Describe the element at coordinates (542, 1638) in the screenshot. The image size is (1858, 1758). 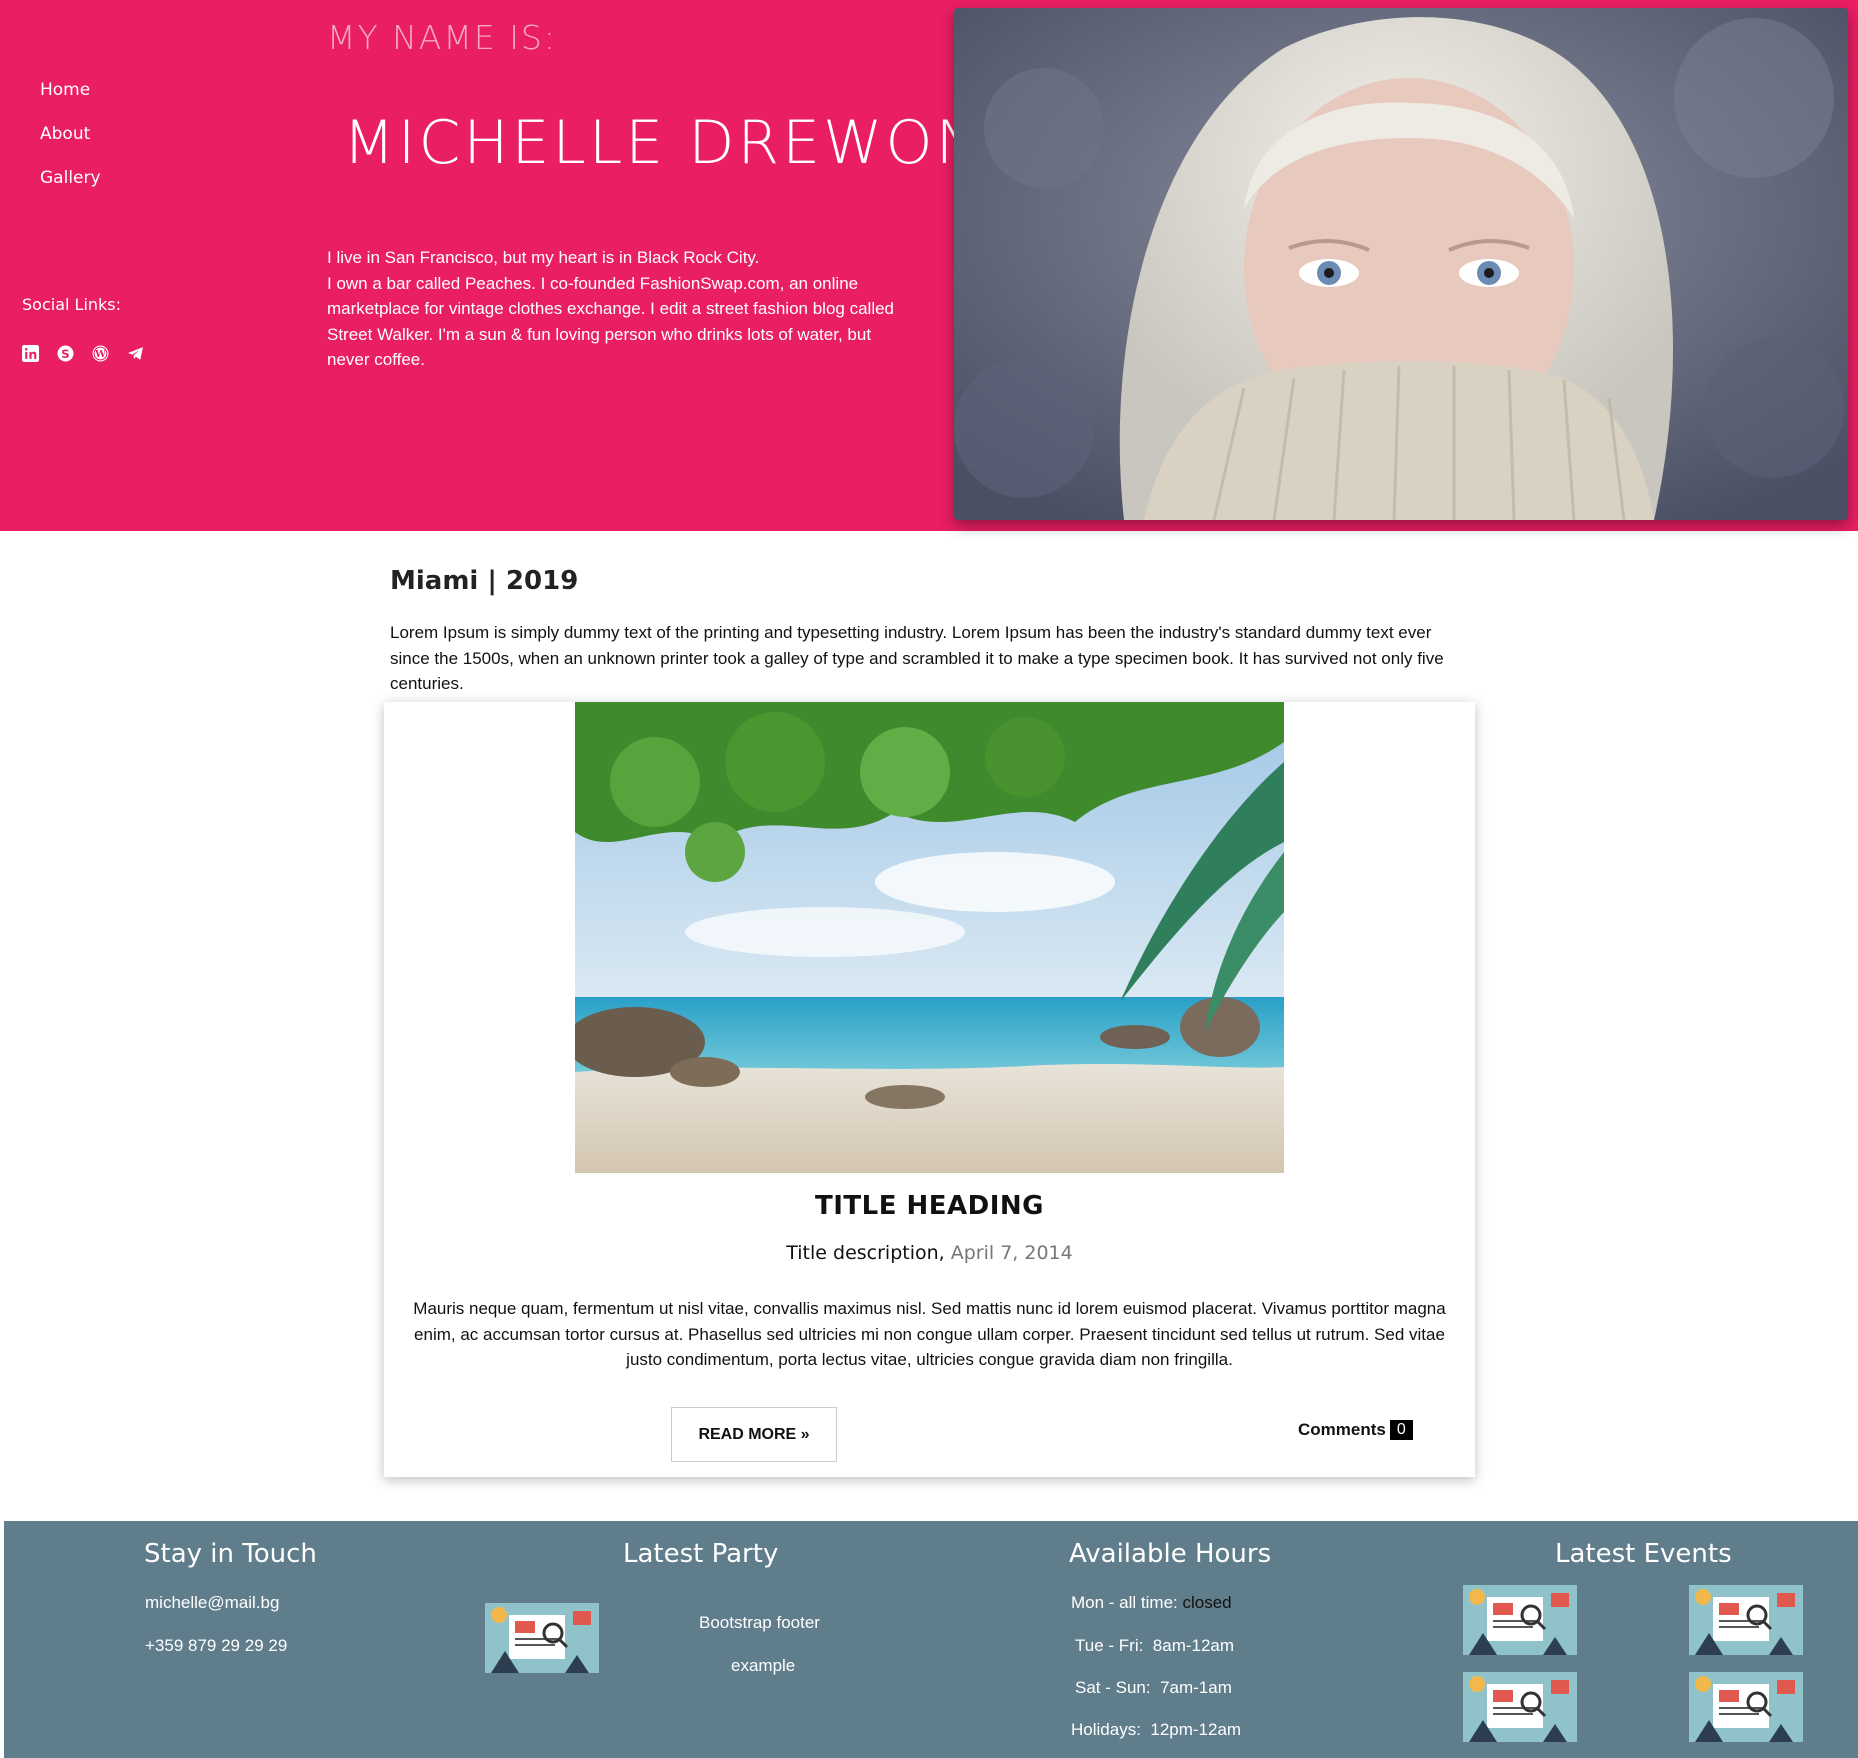
I see `party-thumbnail` at that location.